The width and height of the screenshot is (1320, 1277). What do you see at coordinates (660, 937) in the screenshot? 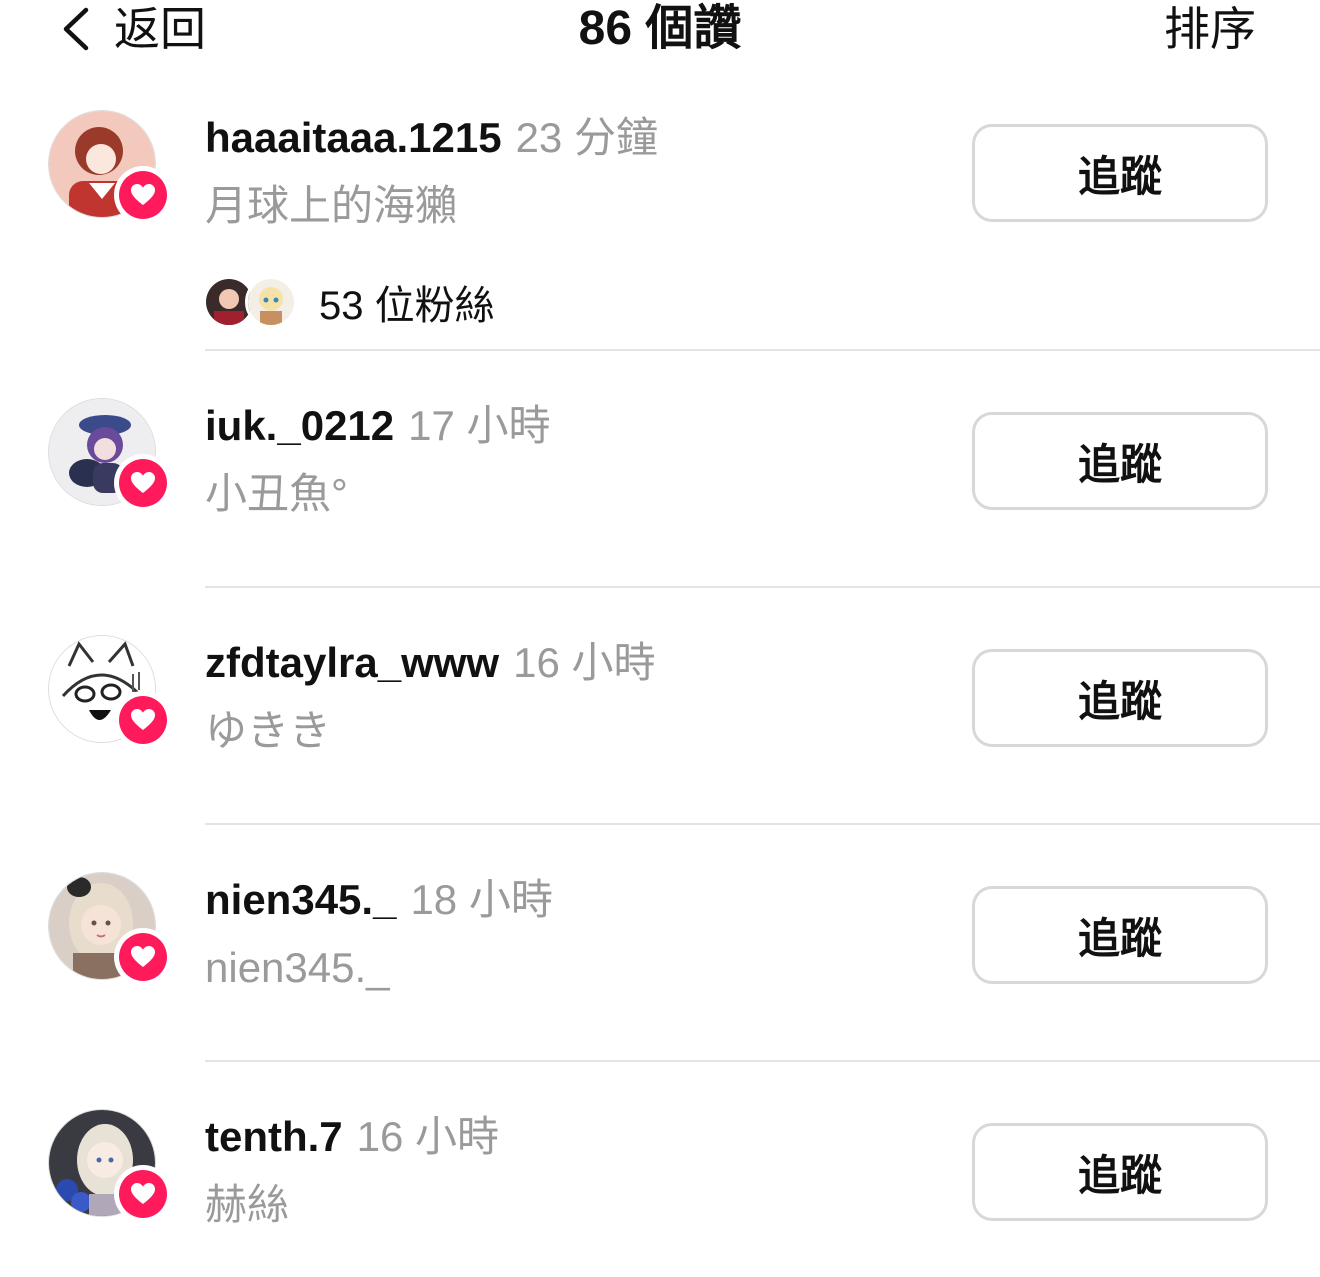
I see `list-item: nien345._ 18 小時 nien345._ 追蹤` at bounding box center [660, 937].